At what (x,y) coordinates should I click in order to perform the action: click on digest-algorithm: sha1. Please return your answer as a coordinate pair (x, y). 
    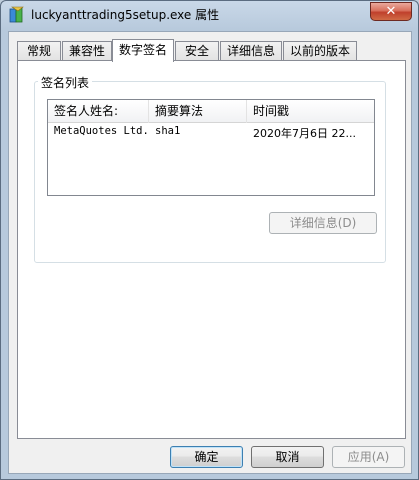
    Looking at the image, I should click on (168, 131).